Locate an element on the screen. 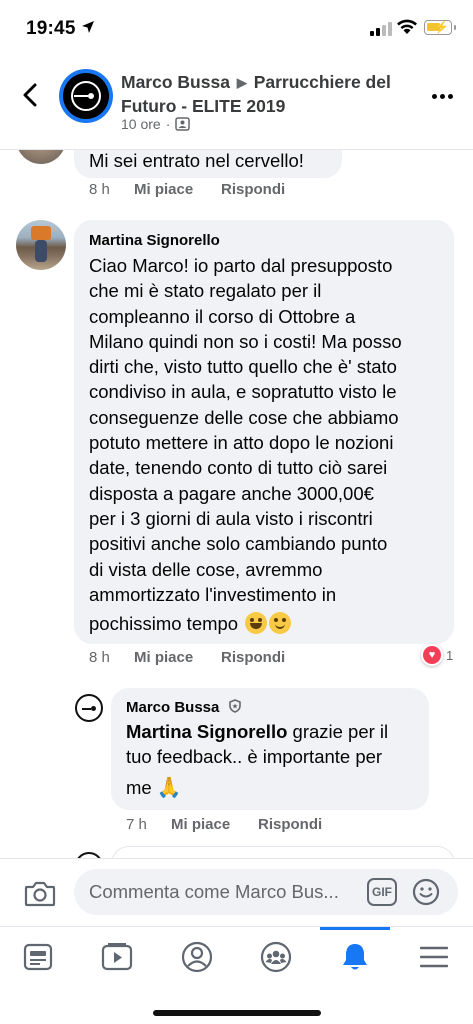  comment-input: Commenta come Marco Bus... GIF is located at coordinates (266, 892).